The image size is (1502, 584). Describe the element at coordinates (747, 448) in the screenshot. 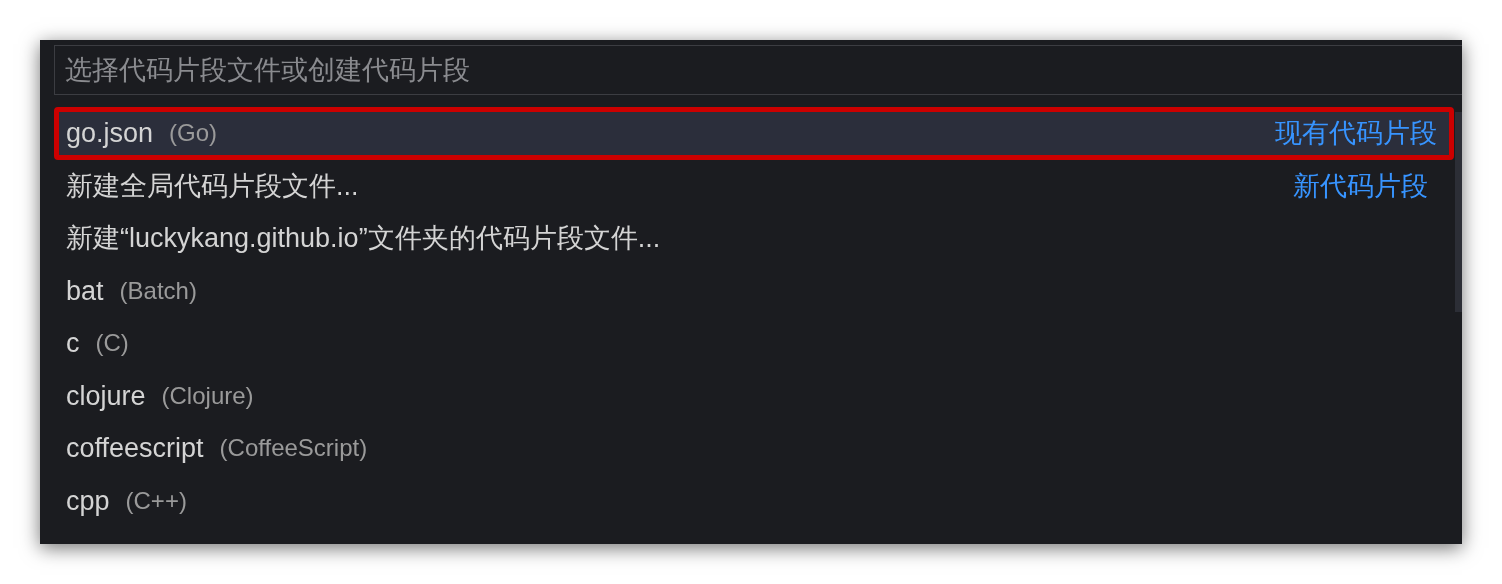

I see `list-item: coffeescript (CoffeeScript)` at that location.